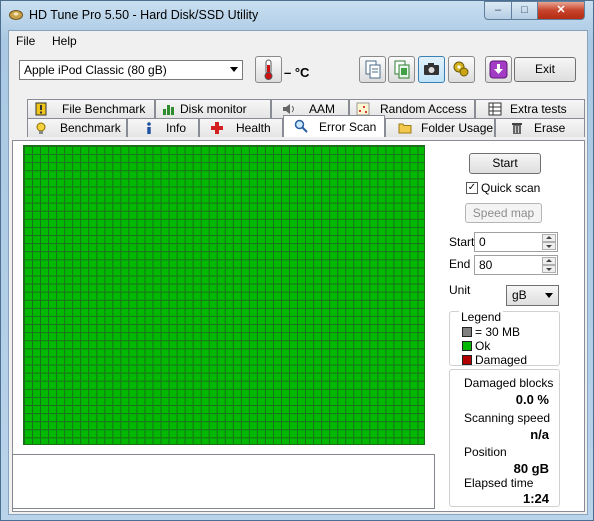 The width and height of the screenshot is (594, 521). Describe the element at coordinates (498, 10) in the screenshot. I see `minimize-button: –` at that location.